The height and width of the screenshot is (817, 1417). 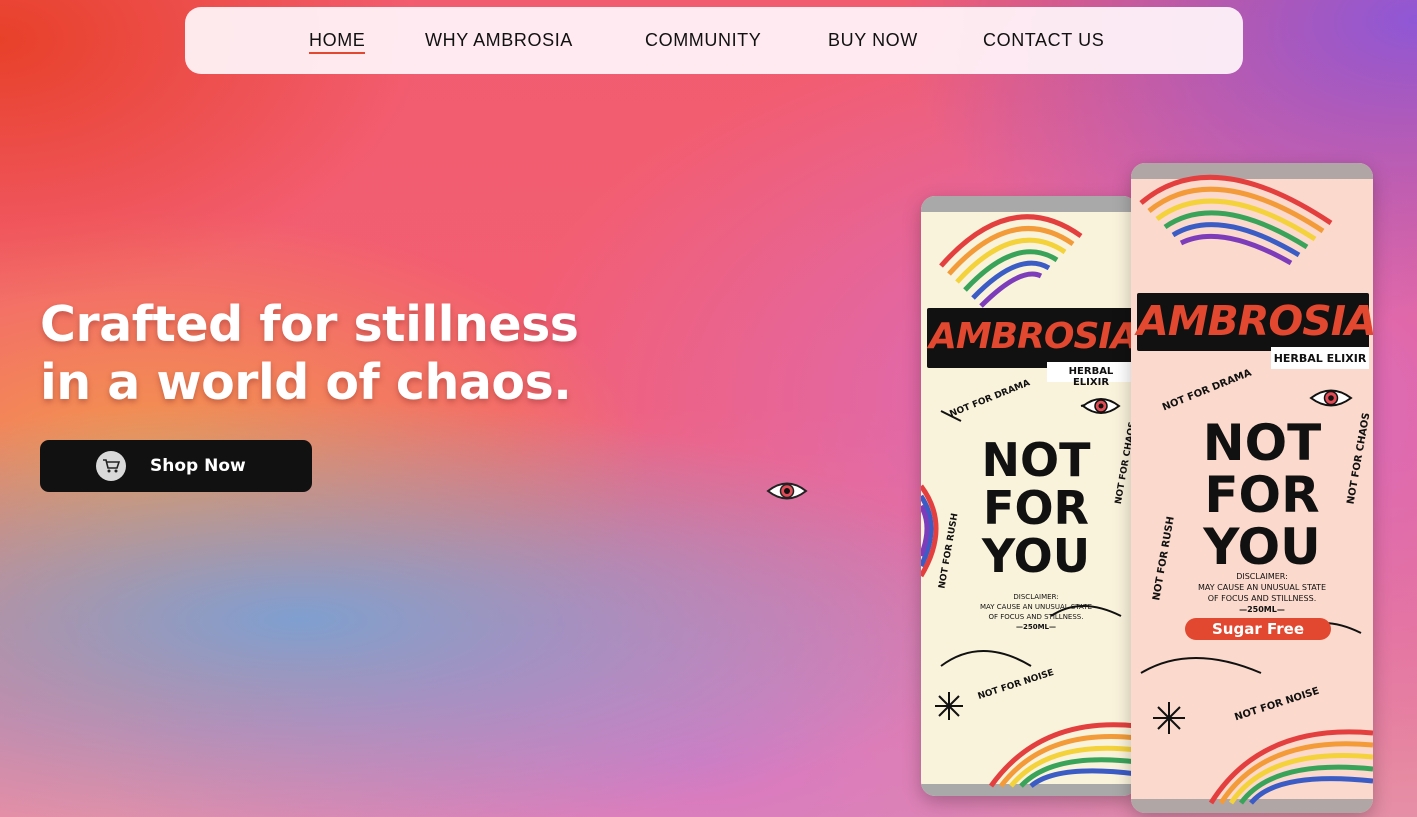 I want to click on can-disclaimer-line2-right: OF FOCUS AND STILLNESS., so click(x=1262, y=598).